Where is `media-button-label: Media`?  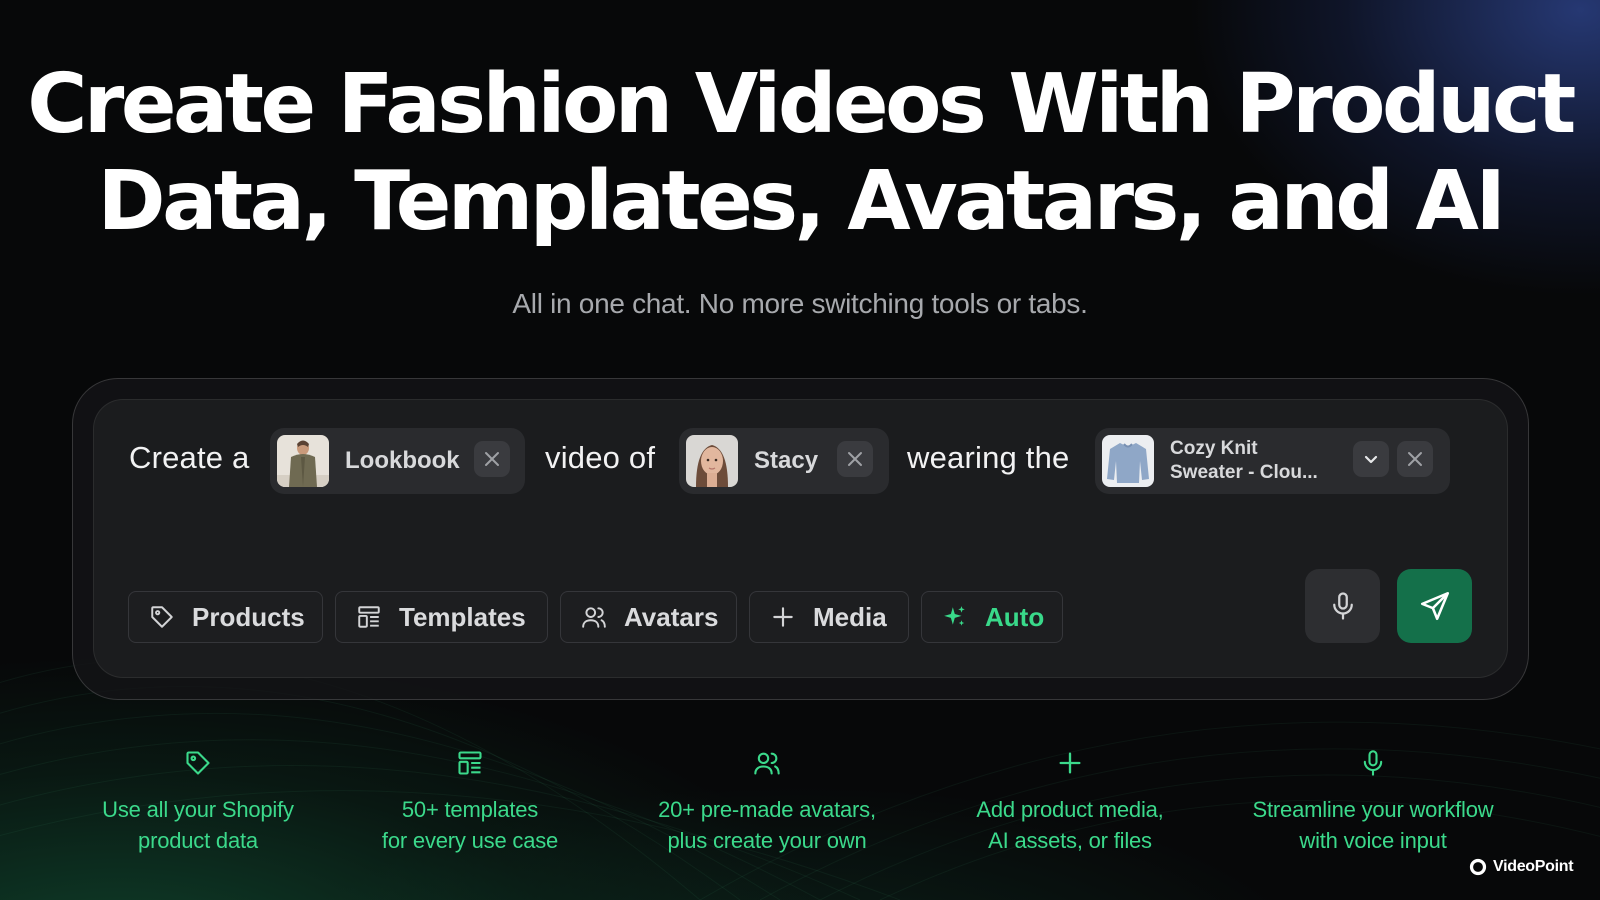
media-button-label: Media is located at coordinates (850, 616).